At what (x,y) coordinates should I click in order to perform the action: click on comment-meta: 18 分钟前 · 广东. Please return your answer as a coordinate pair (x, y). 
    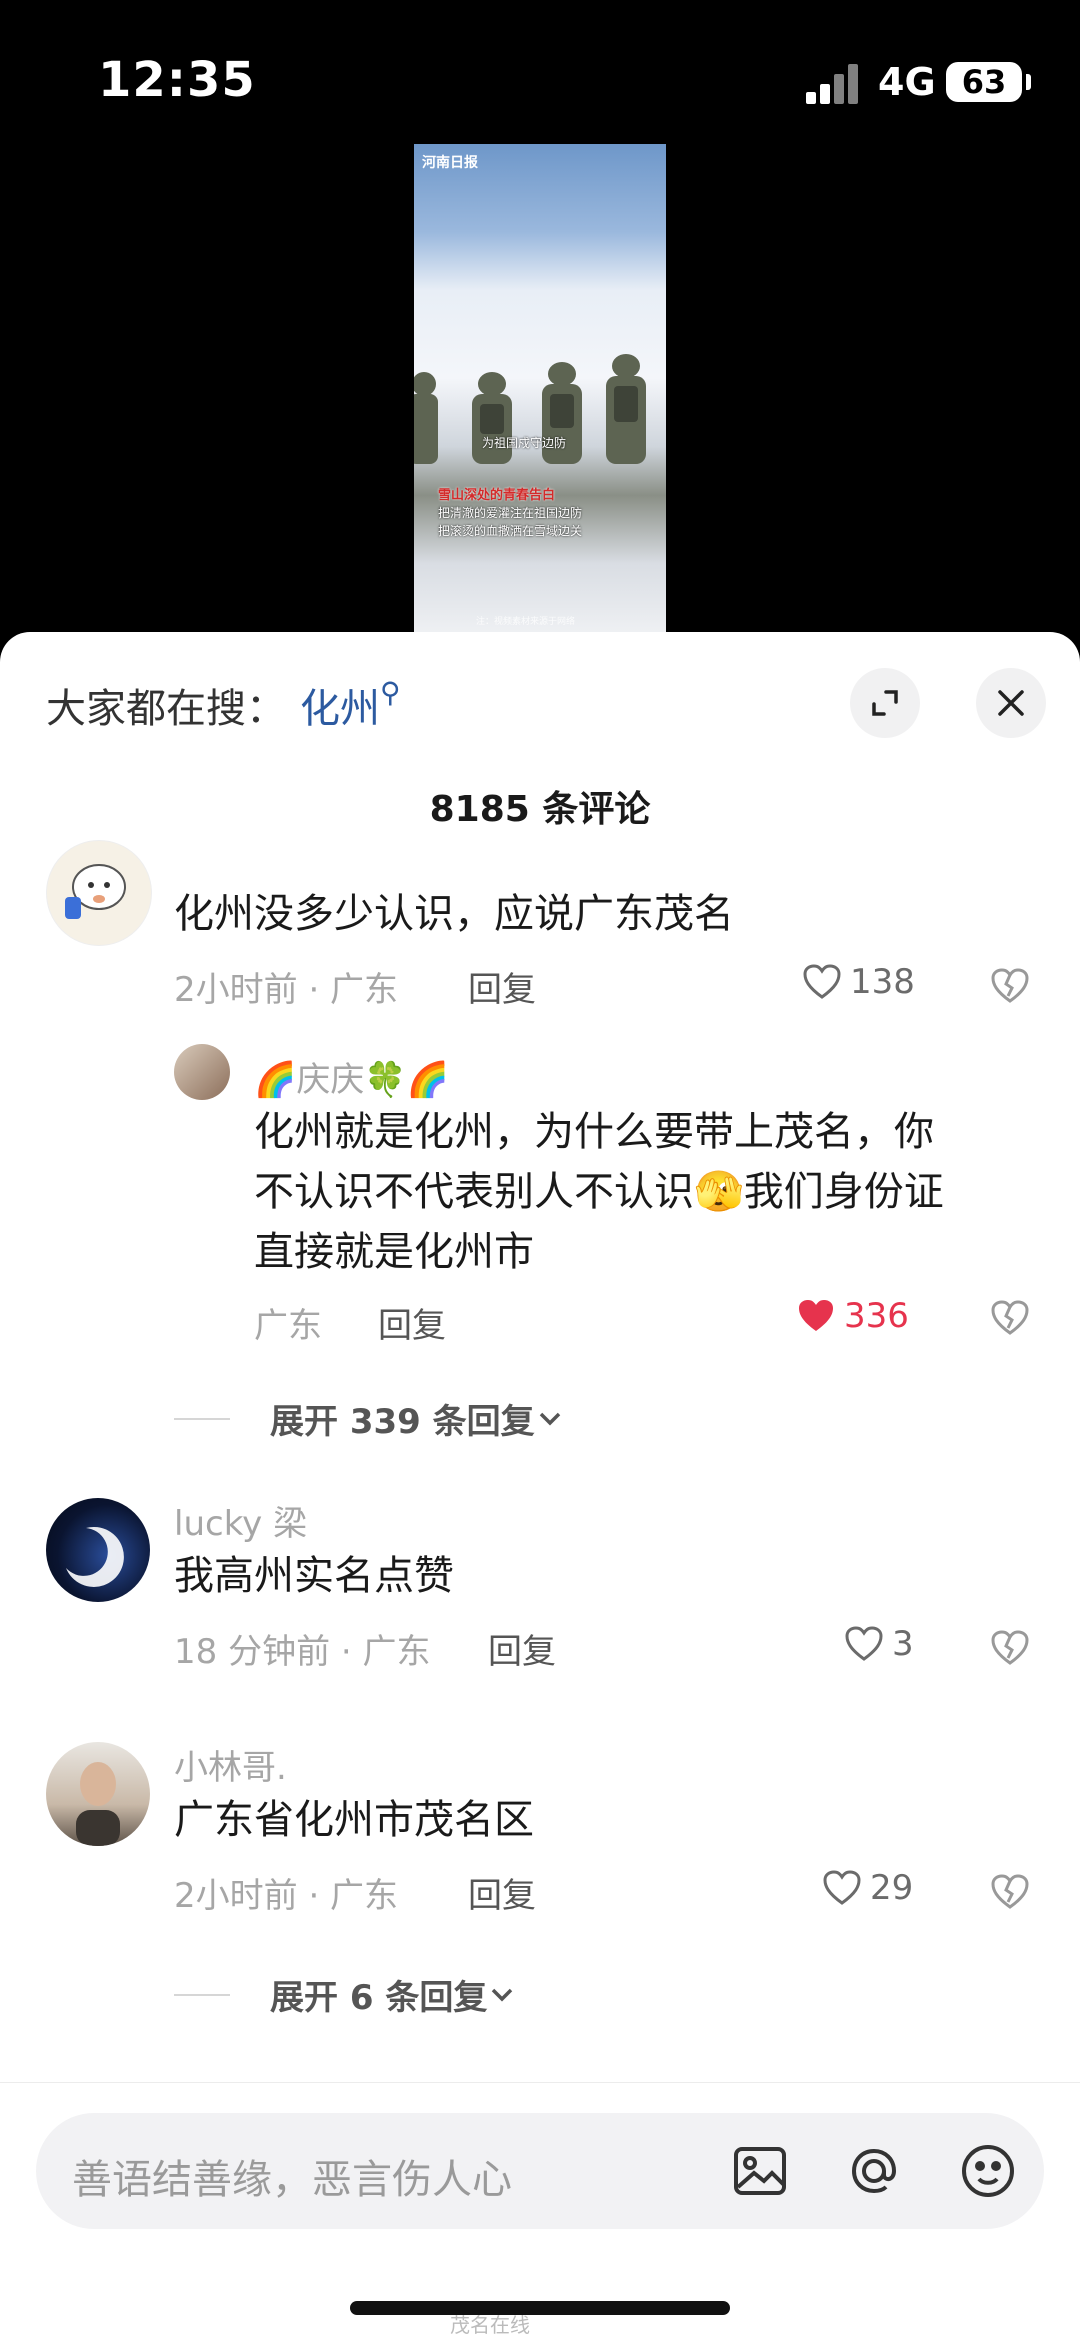
    Looking at the image, I should click on (302, 1652).